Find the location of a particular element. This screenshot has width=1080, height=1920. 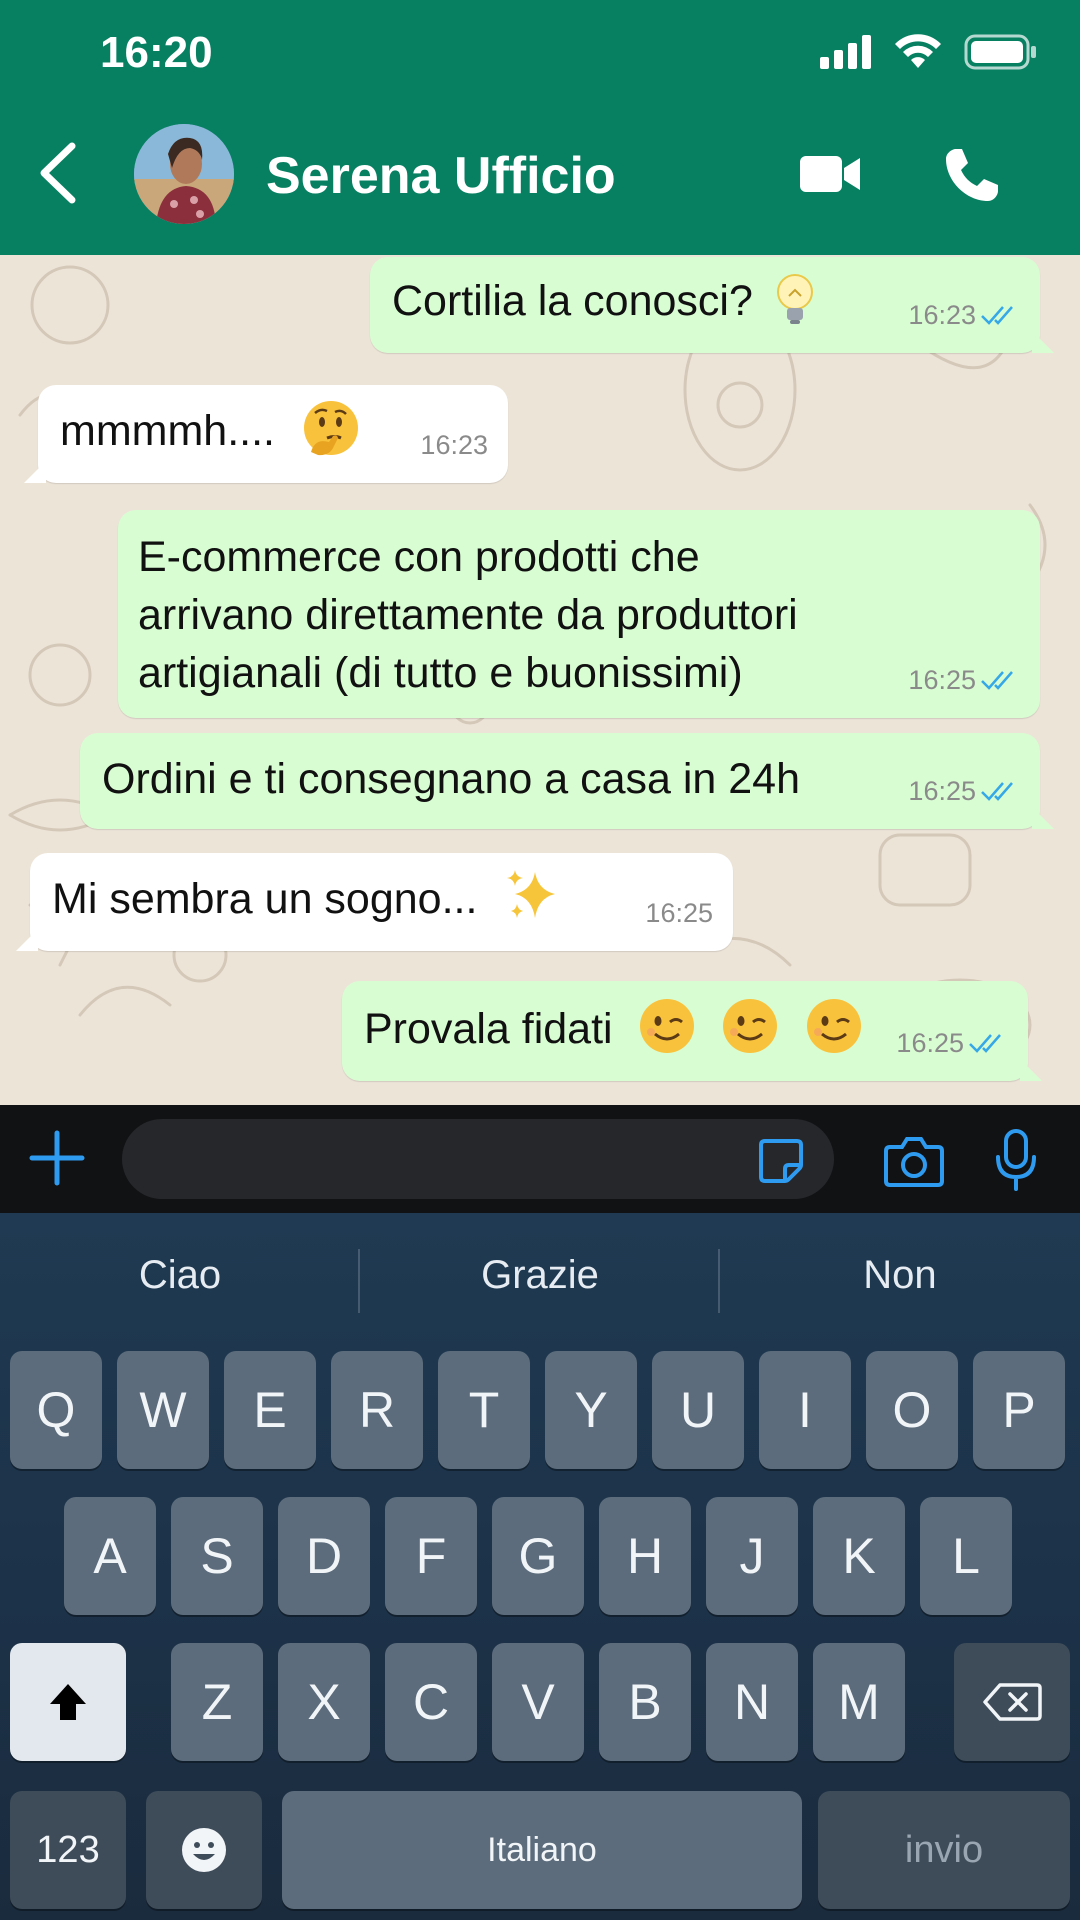

key-q: Q is located at coordinates (56, 1410).